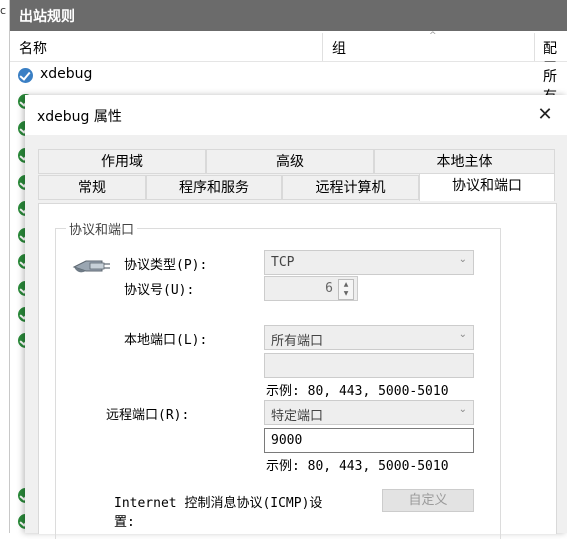 Image resolution: width=567 pixels, height=539 pixels. What do you see at coordinates (25, 75) in the screenshot?
I see `enabled-check-icon` at bounding box center [25, 75].